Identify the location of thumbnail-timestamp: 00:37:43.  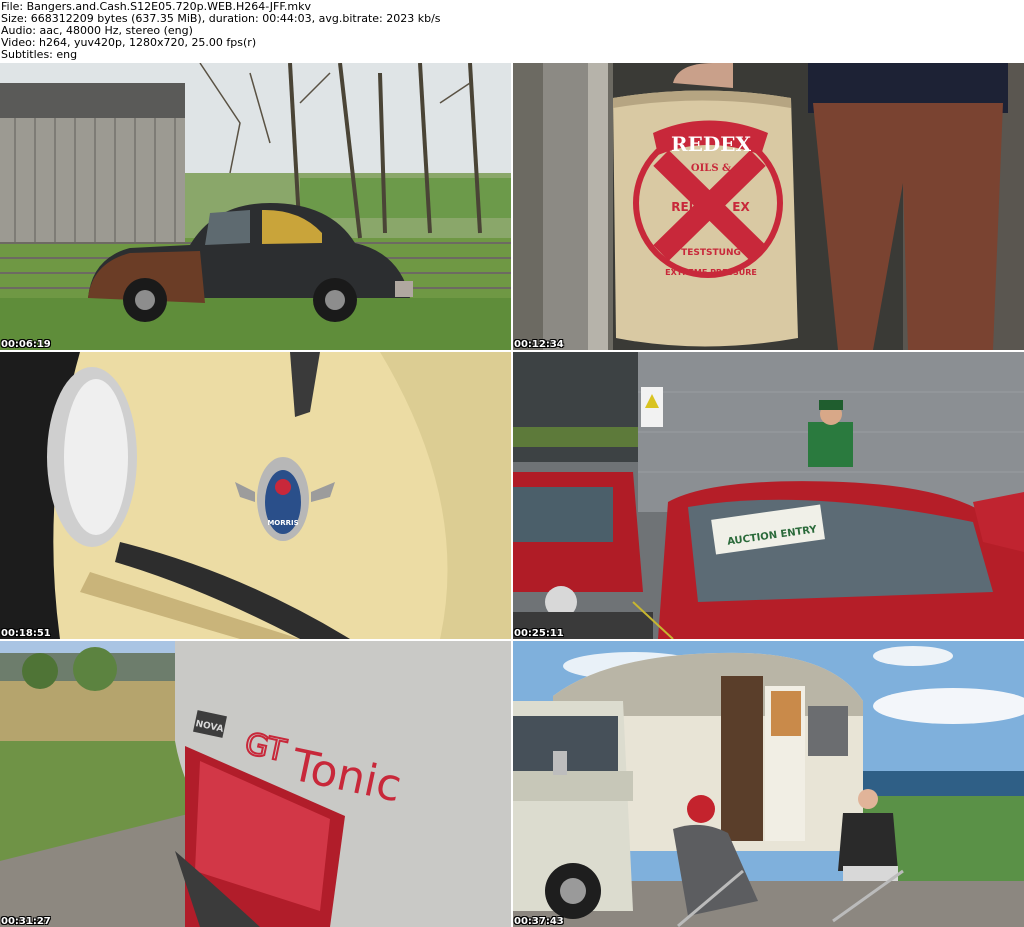
(539, 921).